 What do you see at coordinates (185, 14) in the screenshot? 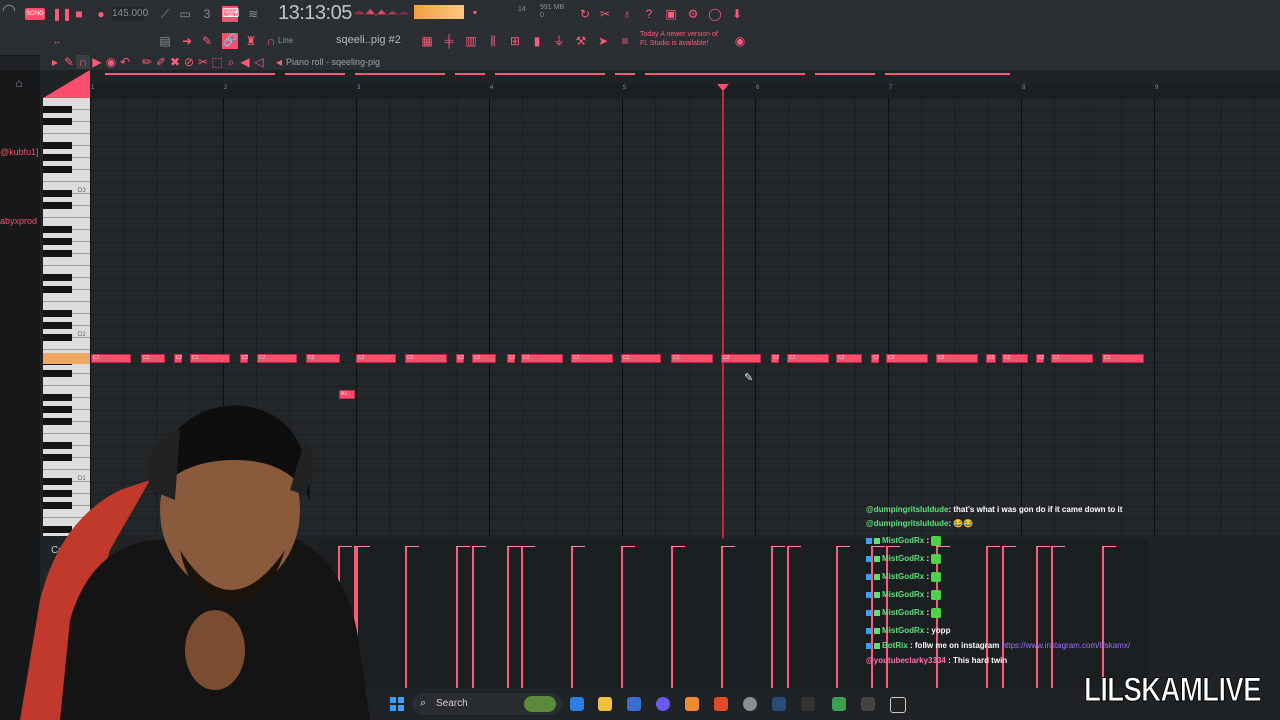
I see `wait-icon: ▭` at bounding box center [185, 14].